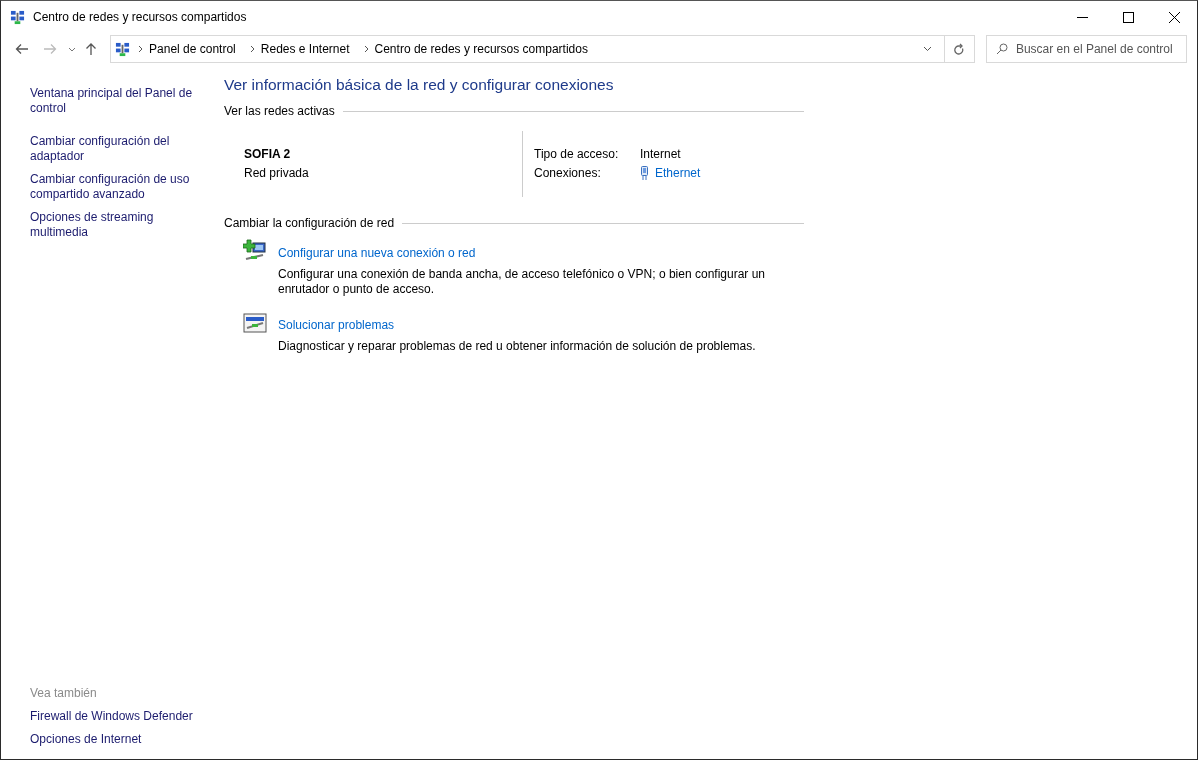 The height and width of the screenshot is (760, 1198). Describe the element at coordinates (568, 173) in the screenshot. I see `detail-label: Conexiones:` at that location.